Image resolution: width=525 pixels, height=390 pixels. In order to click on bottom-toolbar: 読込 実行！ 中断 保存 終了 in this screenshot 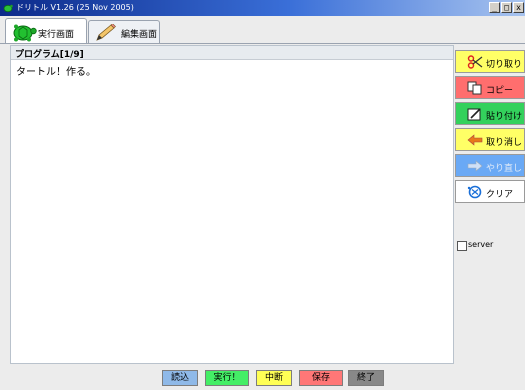, I will do `click(262, 378)`.